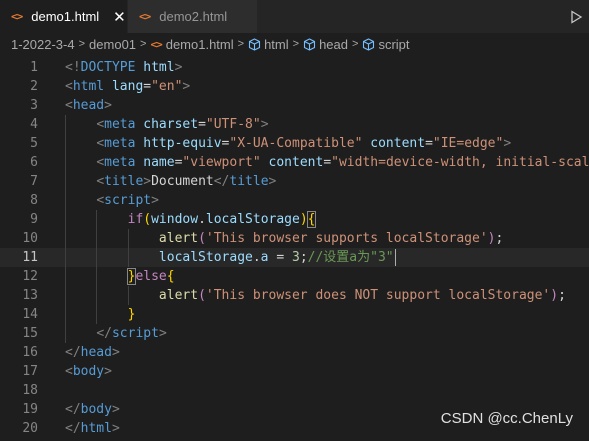 The width and height of the screenshot is (589, 441). Describe the element at coordinates (294, 86) in the screenshot. I see `code-line: 2 <html lang="en">` at that location.